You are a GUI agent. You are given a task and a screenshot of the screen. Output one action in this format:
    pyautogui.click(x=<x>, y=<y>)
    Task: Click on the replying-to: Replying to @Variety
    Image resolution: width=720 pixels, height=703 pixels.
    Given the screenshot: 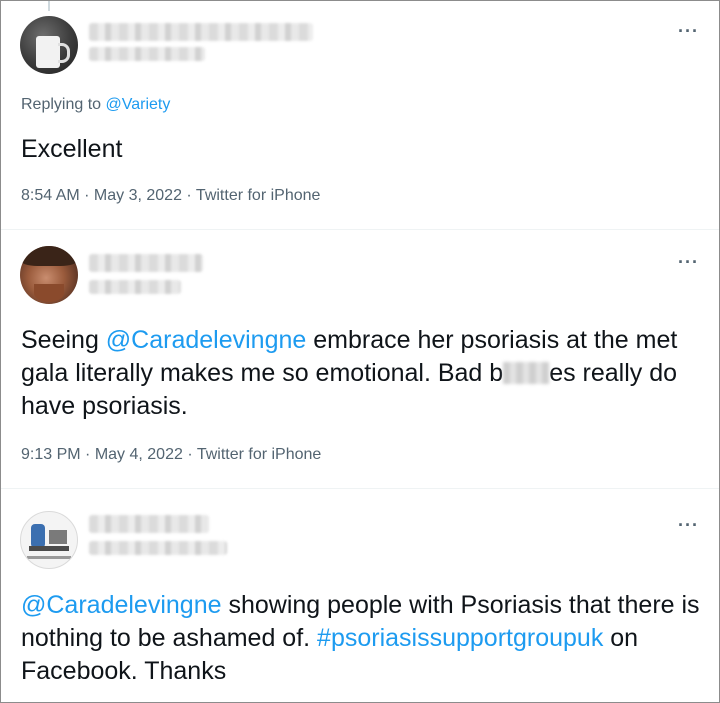 What is the action you would take?
    pyautogui.click(x=95, y=105)
    